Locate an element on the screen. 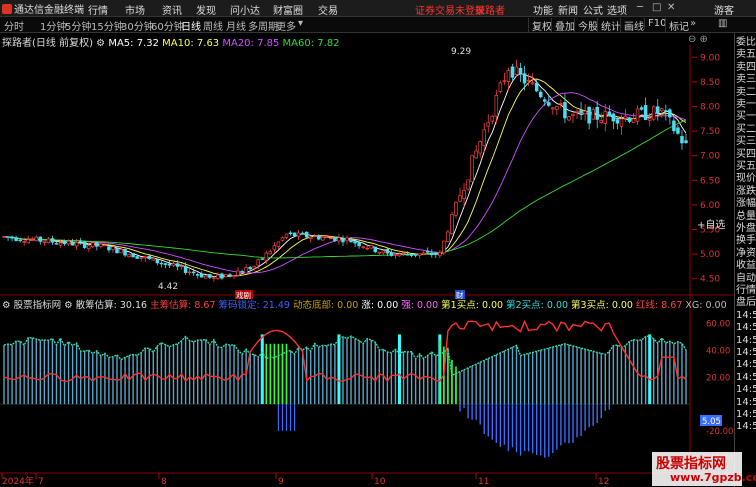 The width and height of the screenshot is (756, 487). adjust-button: 复权 is located at coordinates (540, 25).